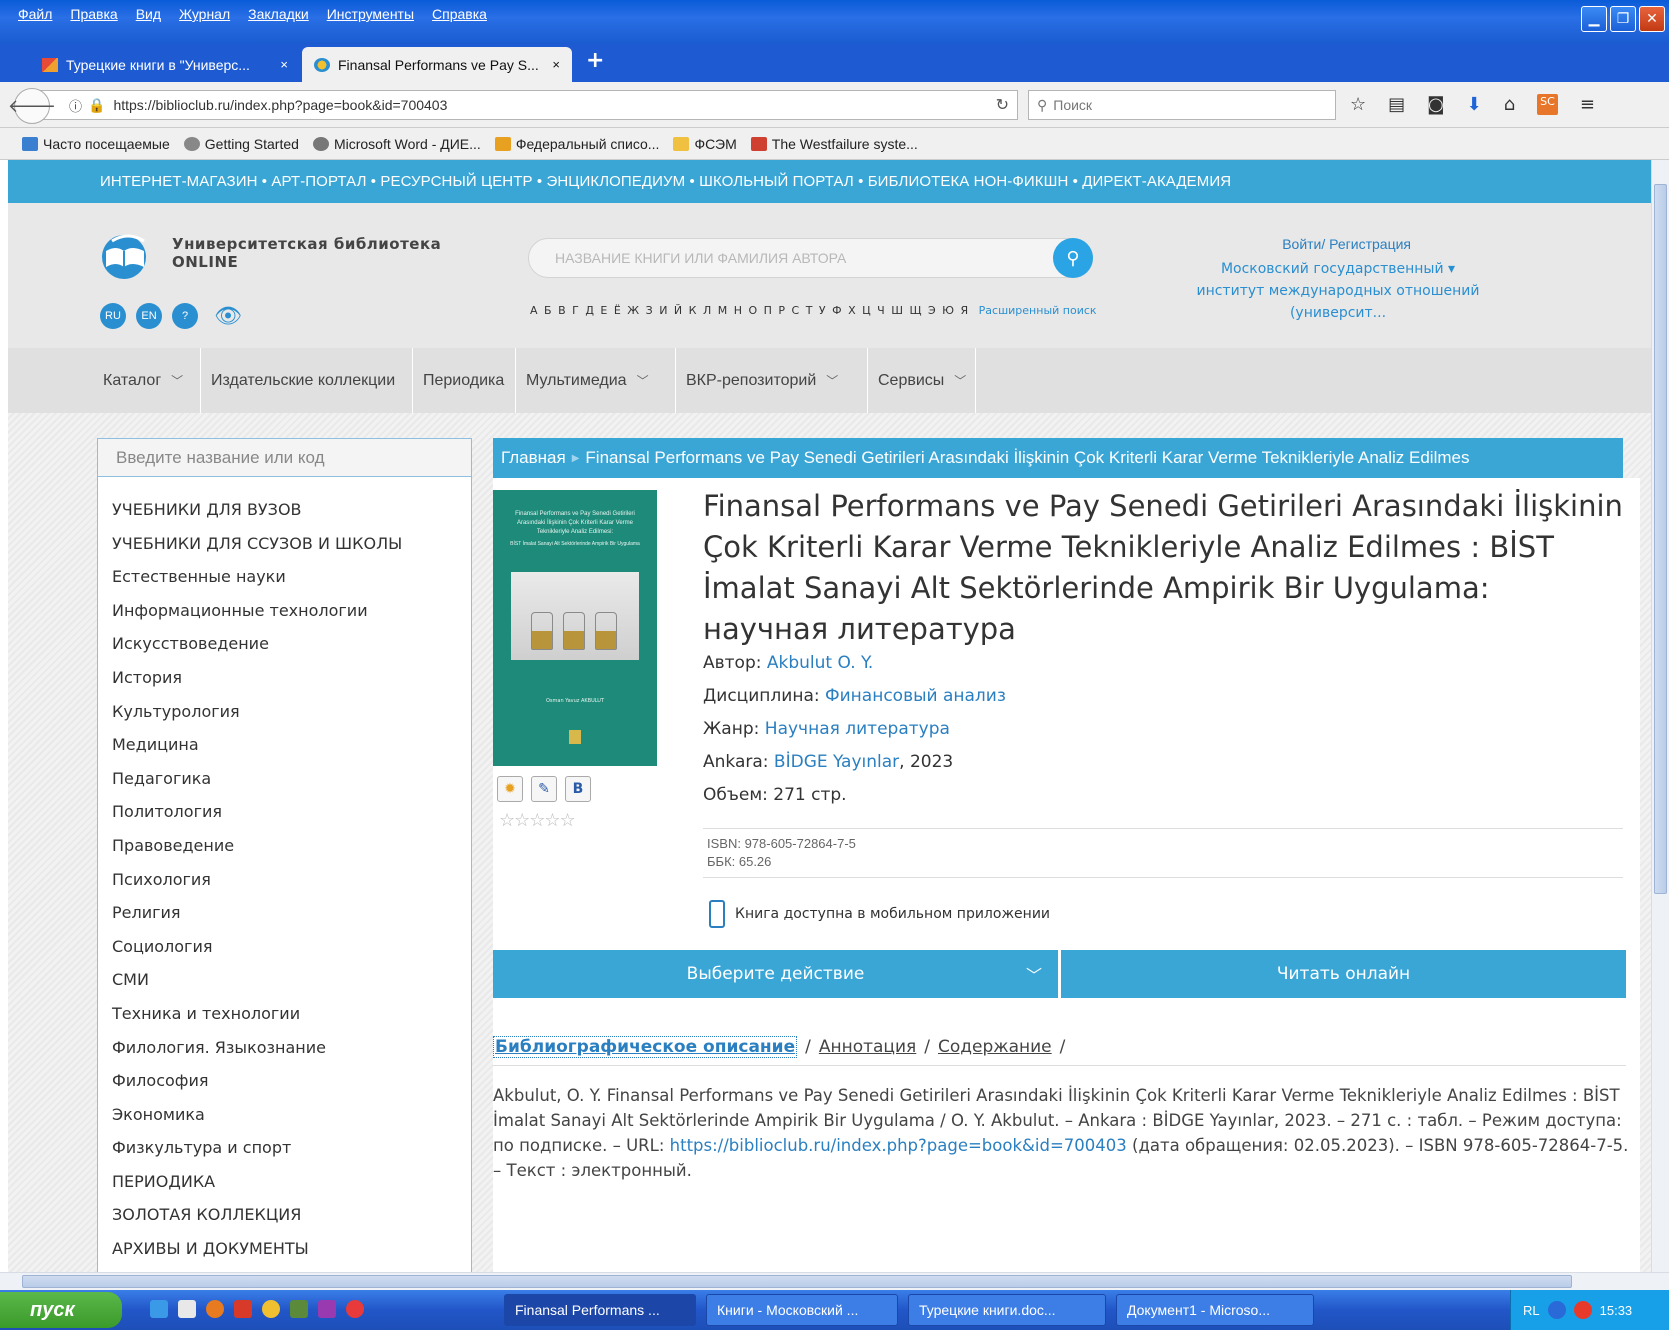 This screenshot has width=1669, height=1330. I want to click on category-item: ПЕРИОДИКА, so click(291, 1182).